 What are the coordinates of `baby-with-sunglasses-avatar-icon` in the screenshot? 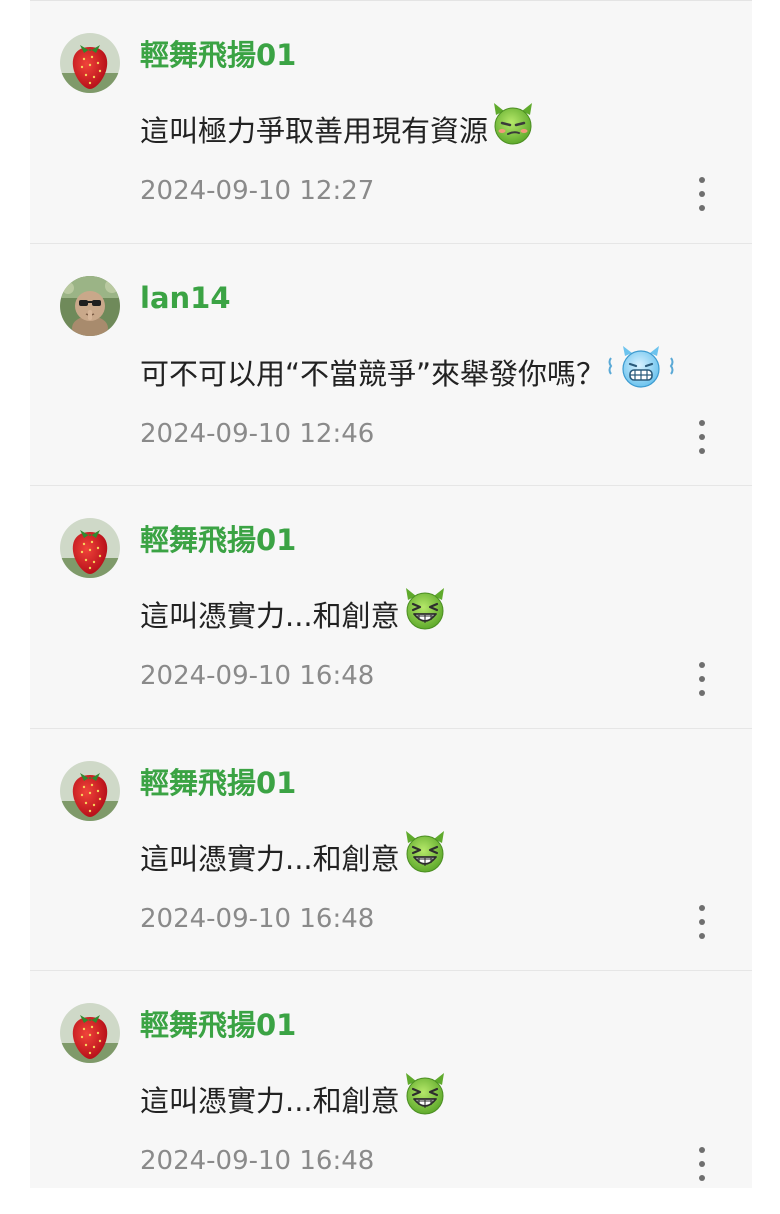 It's located at (90, 305).